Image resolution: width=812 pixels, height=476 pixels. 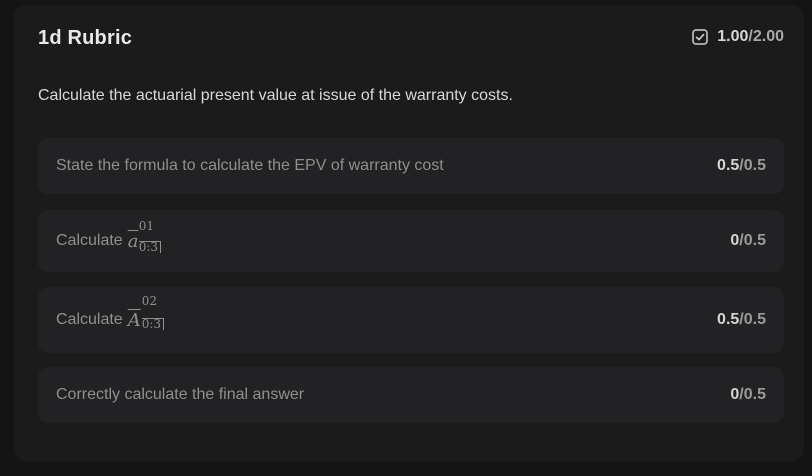 I want to click on math-superscript: 01, so click(x=146, y=225).